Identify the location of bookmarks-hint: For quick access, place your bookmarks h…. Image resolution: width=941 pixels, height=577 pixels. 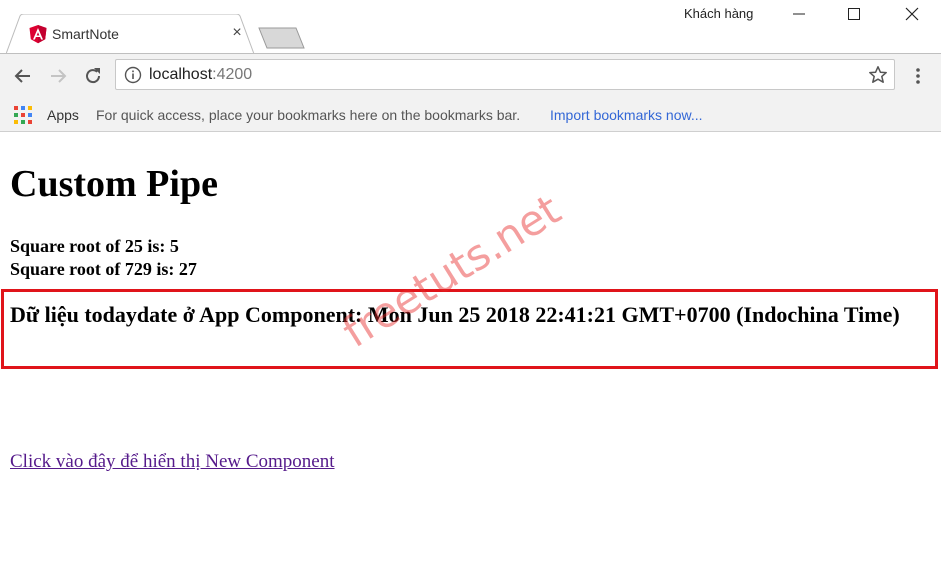
(308, 115).